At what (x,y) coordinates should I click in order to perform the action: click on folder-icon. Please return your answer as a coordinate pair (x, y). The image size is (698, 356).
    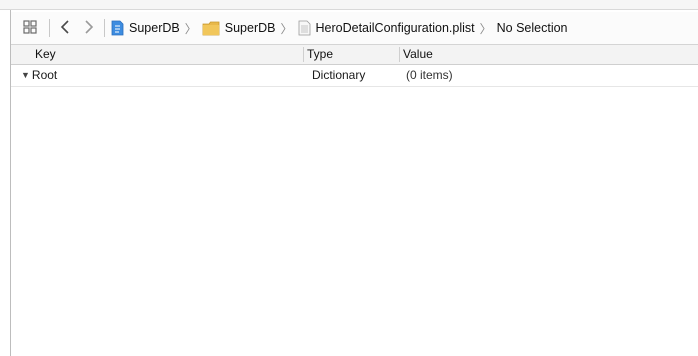
    Looking at the image, I should click on (211, 28).